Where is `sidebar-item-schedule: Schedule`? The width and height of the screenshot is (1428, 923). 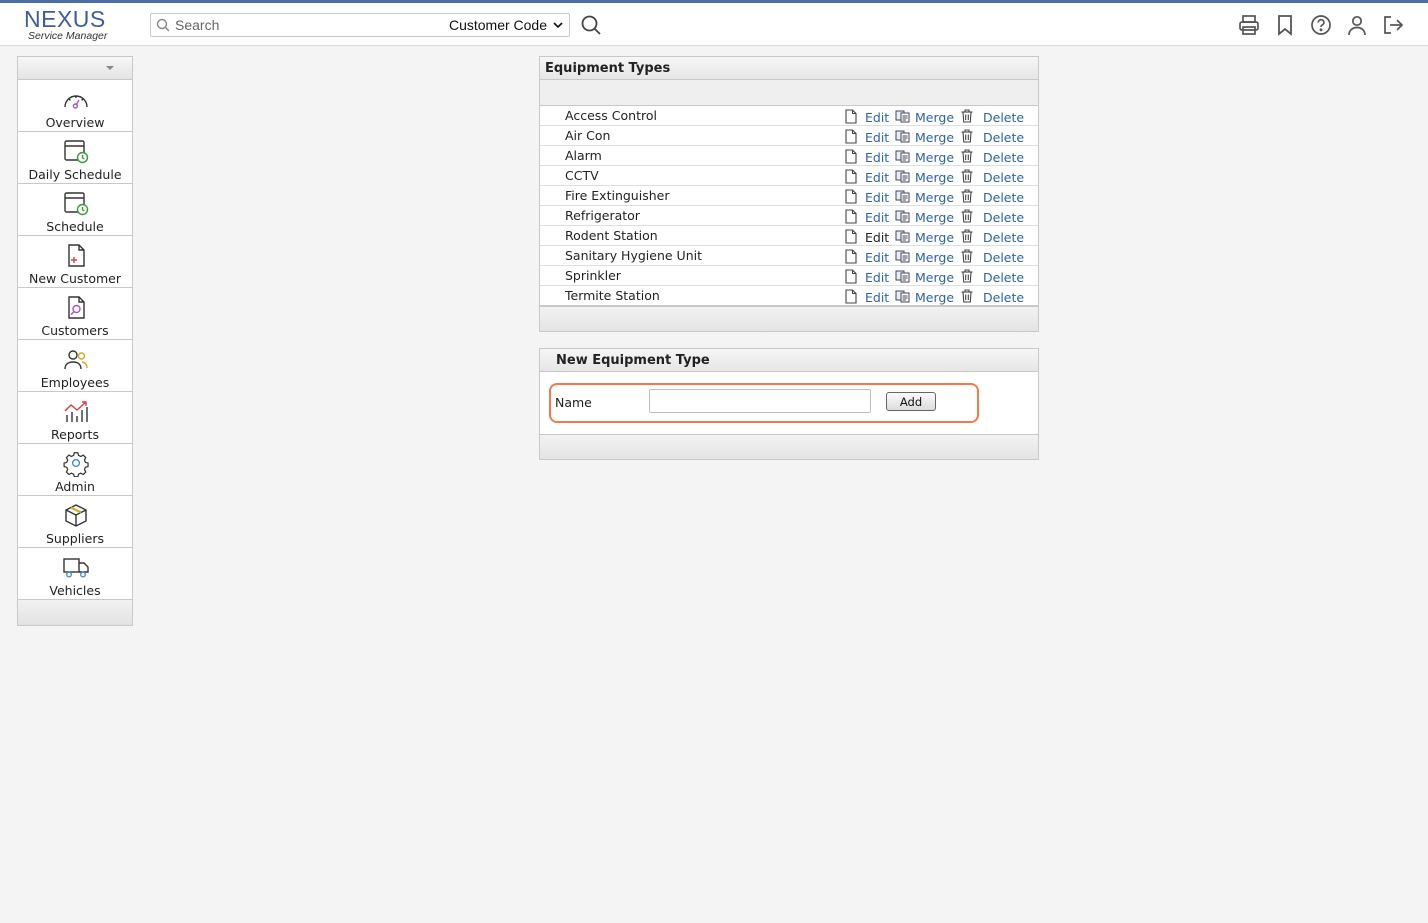 sidebar-item-schedule: Schedule is located at coordinates (75, 210).